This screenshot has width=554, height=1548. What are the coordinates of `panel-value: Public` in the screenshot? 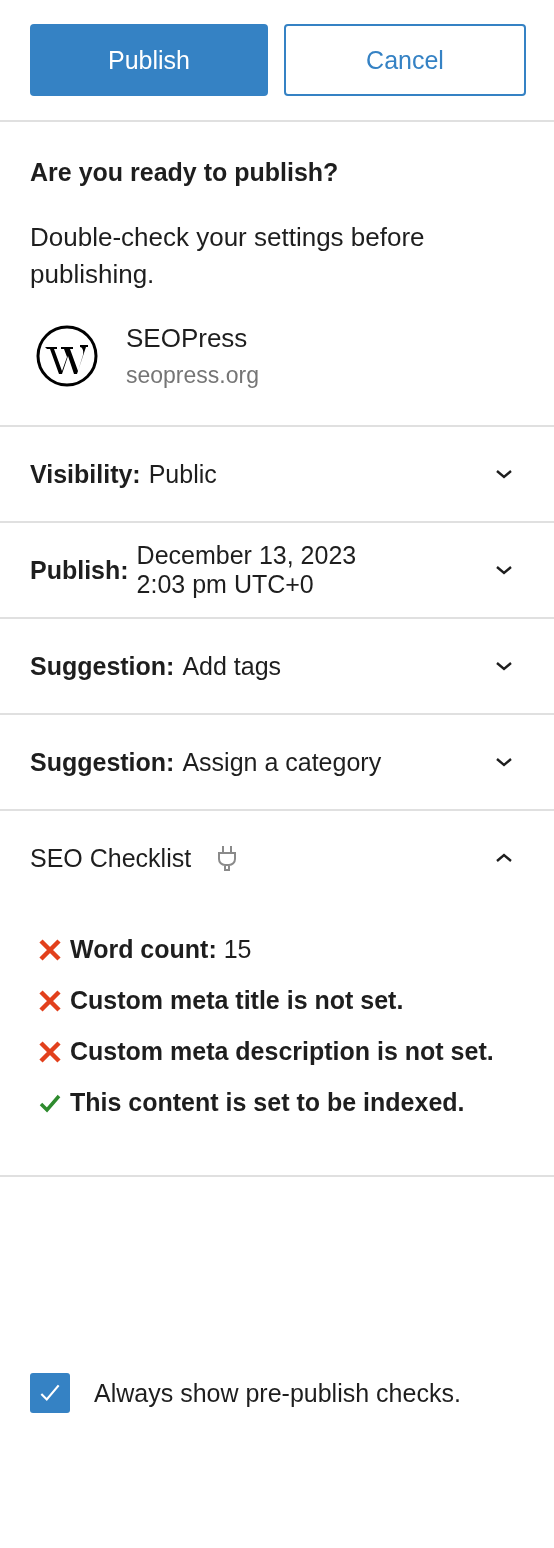 It's located at (182, 474).